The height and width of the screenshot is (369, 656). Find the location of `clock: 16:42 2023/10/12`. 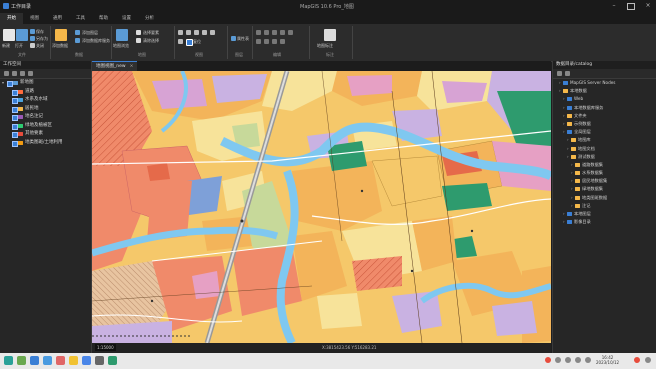

clock: 16:42 2023/10/12 is located at coordinates (607, 360).